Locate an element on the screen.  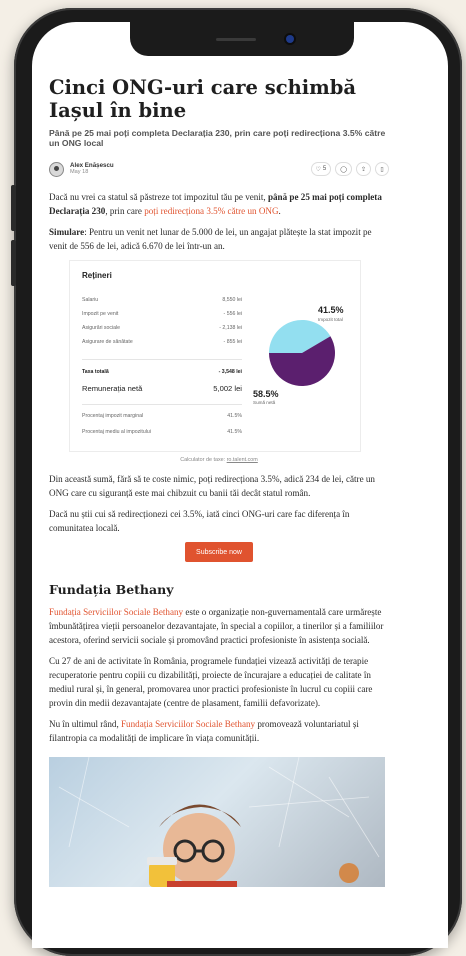
like-count: 5 is located at coordinates (324, 169).